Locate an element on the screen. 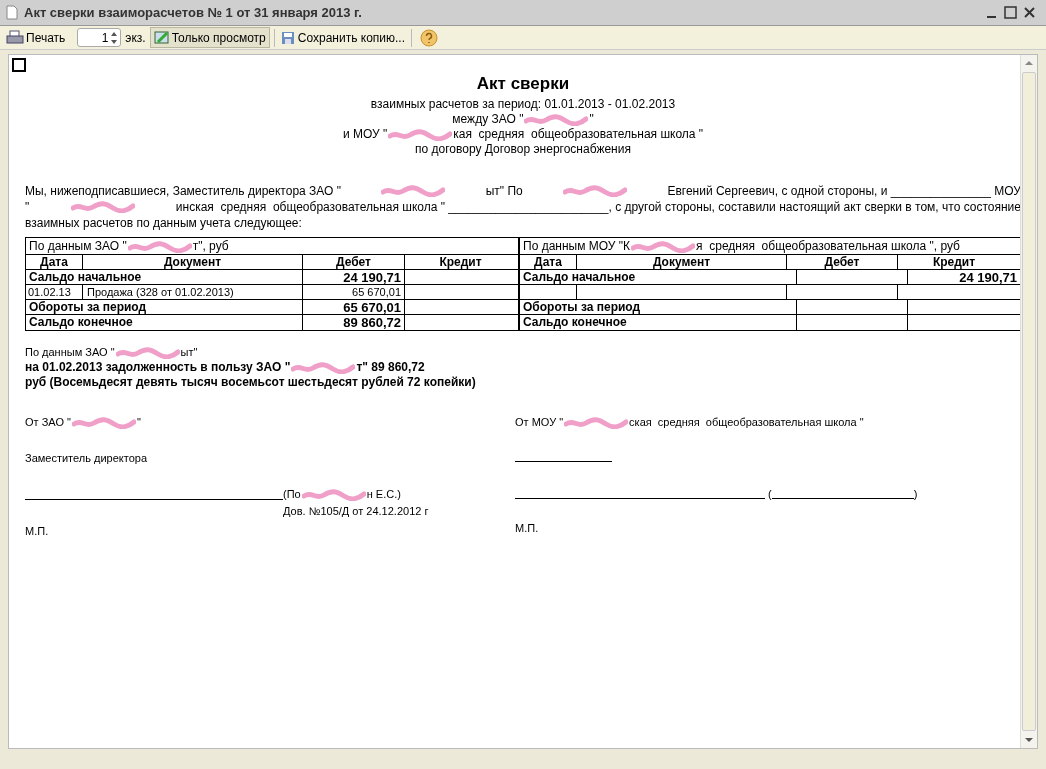  signatory-party: " is located at coordinates (138, 422).